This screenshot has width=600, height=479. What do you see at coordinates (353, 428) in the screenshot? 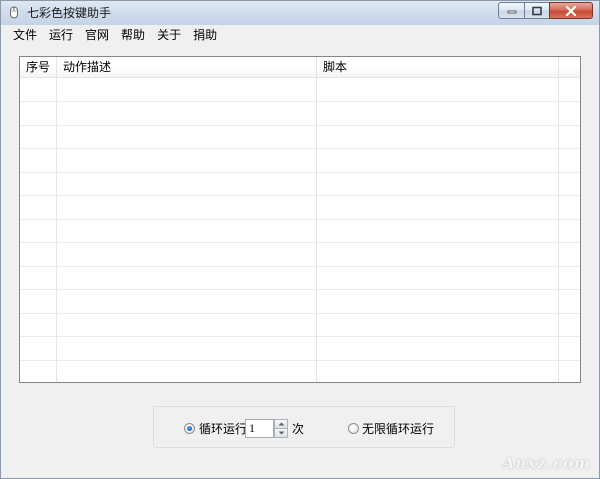
I see `infinite-loop-radio` at bounding box center [353, 428].